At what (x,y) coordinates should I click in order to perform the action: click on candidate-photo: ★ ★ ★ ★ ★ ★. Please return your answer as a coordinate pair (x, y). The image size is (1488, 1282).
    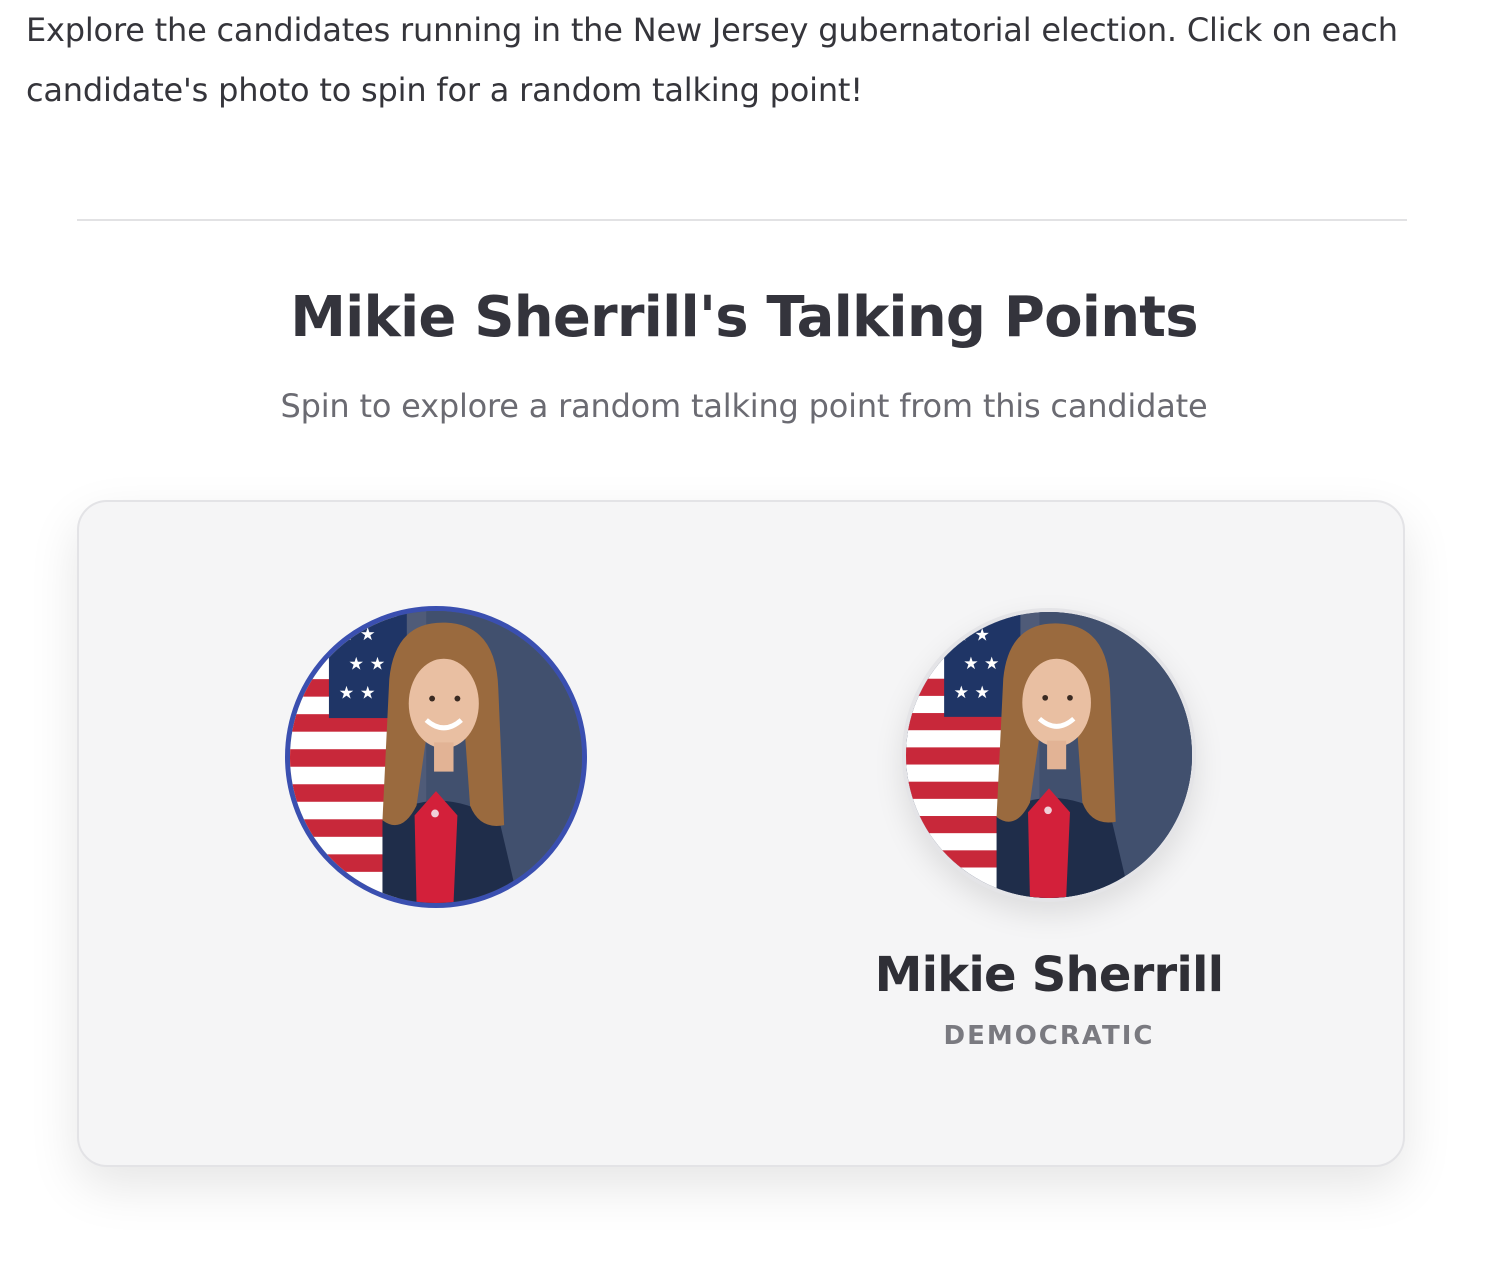
    Looking at the image, I should click on (1049, 755).